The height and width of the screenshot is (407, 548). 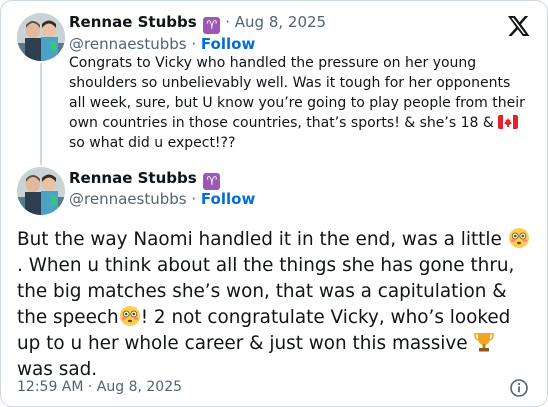 I want to click on canada-flag-icon, so click(x=508, y=122).